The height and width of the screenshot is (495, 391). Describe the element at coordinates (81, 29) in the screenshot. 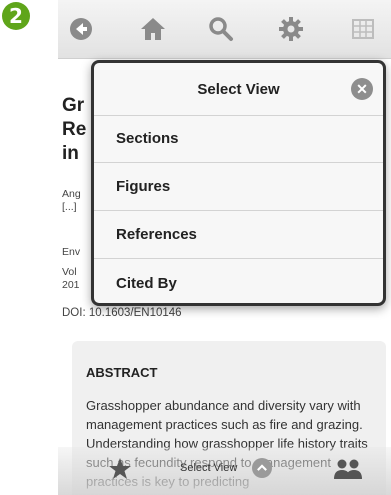

I see `back-icon` at that location.